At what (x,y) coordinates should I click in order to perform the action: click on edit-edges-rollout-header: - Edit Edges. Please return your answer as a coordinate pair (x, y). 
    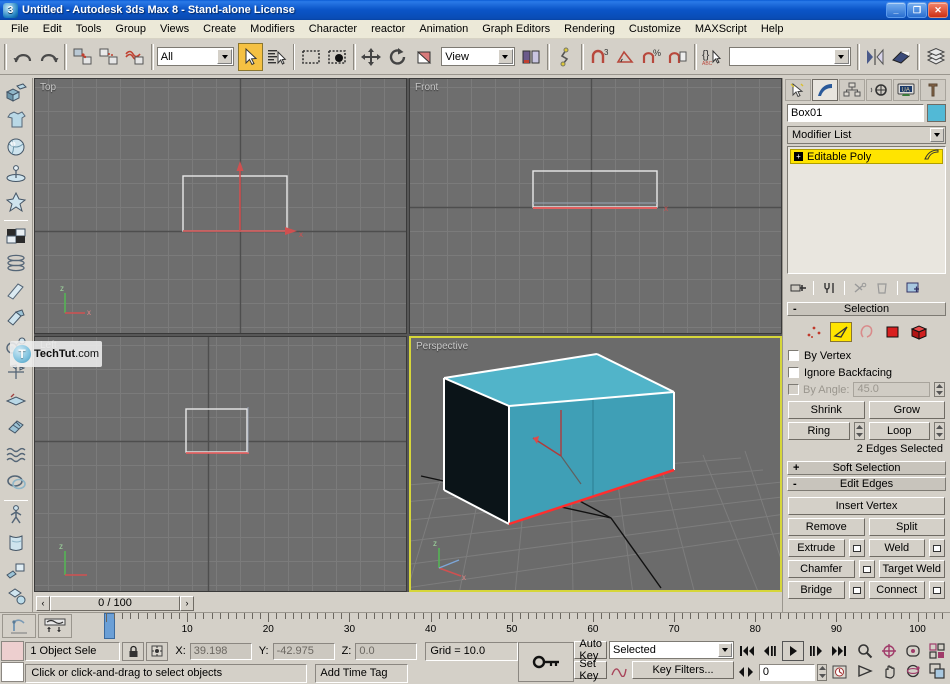
    Looking at the image, I should click on (866, 484).